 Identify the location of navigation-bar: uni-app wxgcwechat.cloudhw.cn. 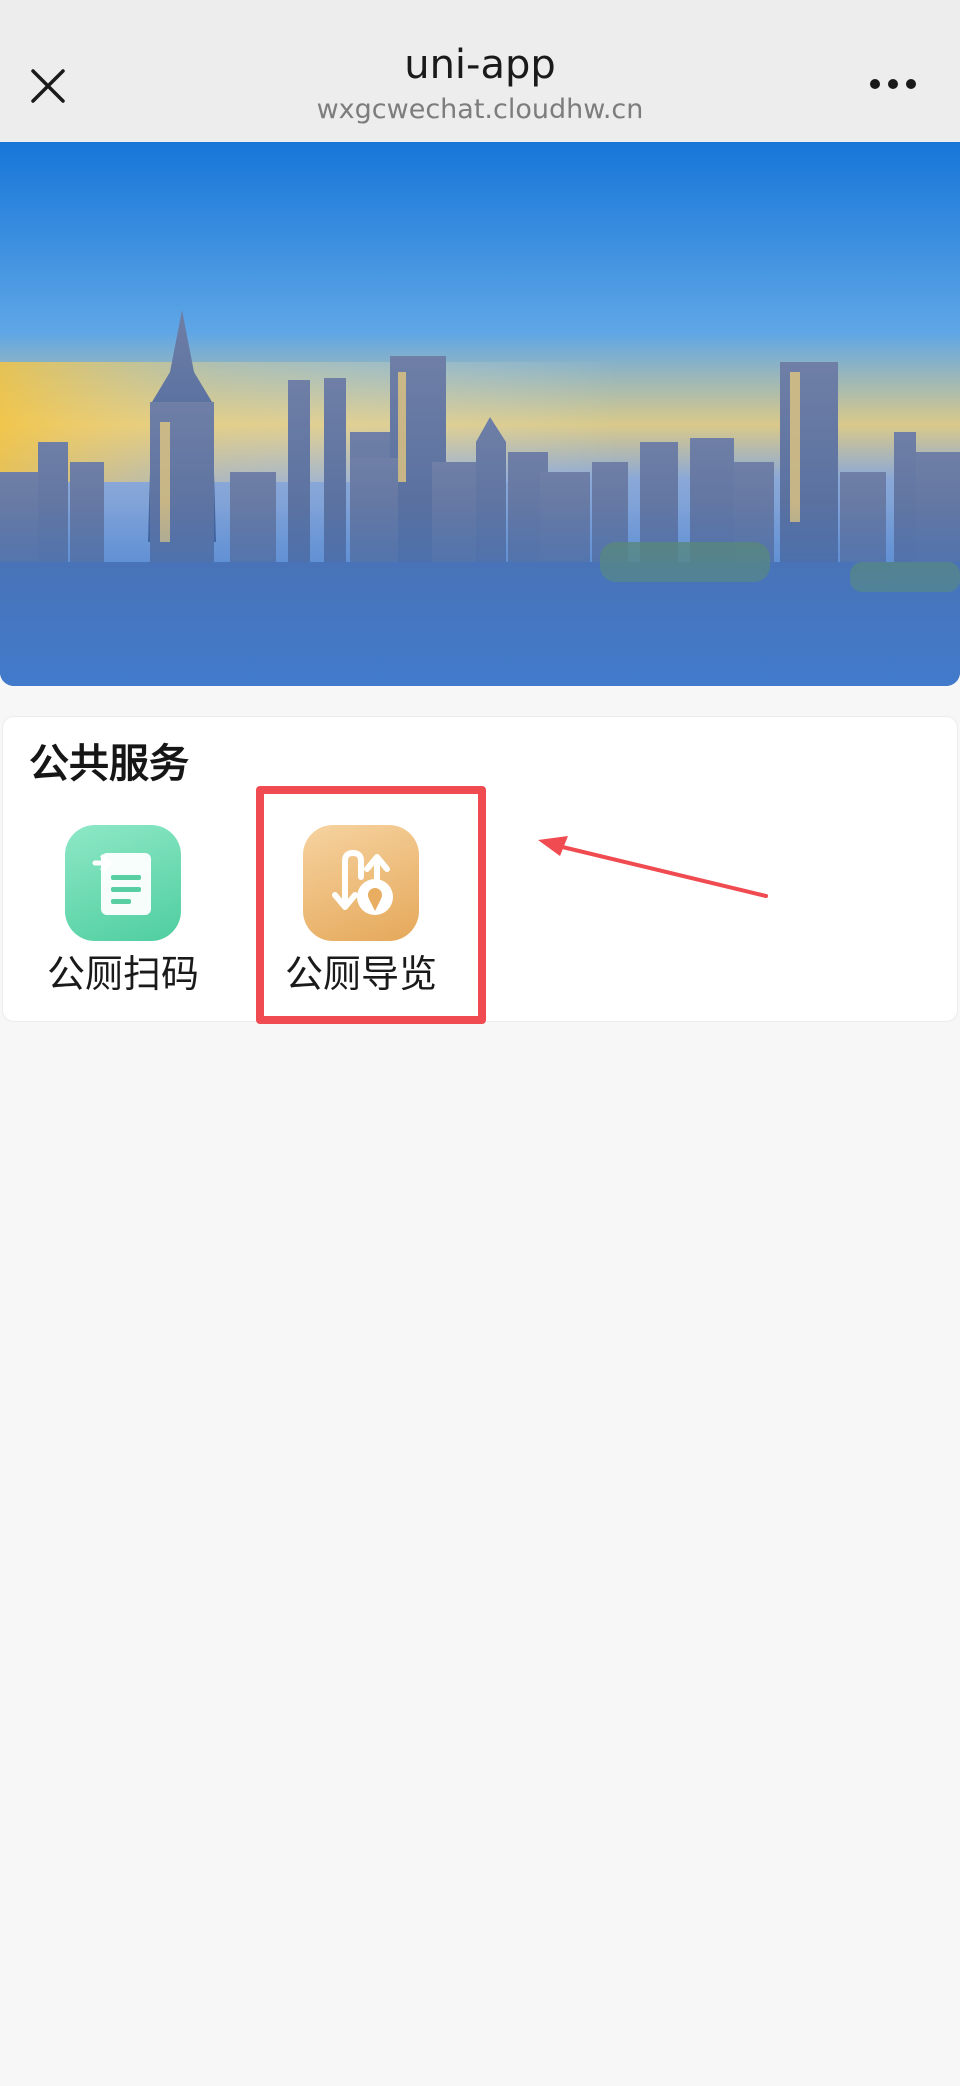
(480, 71).